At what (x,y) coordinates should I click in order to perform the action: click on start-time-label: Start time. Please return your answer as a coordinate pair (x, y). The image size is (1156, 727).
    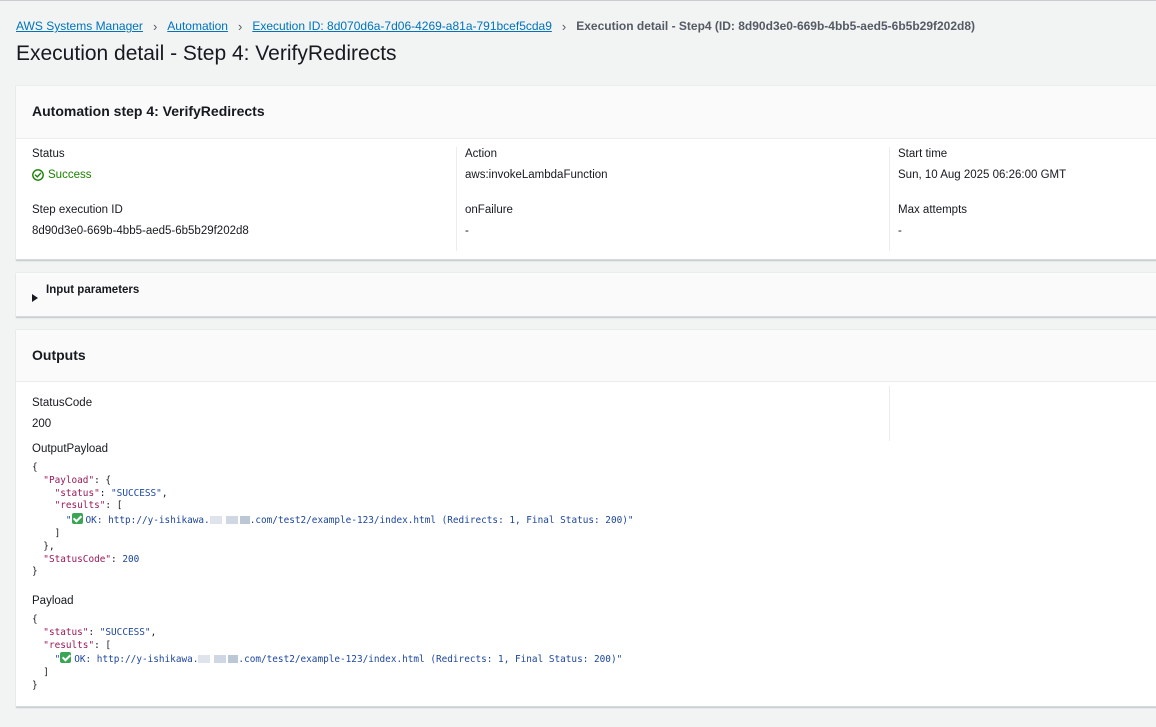
    Looking at the image, I should click on (923, 154).